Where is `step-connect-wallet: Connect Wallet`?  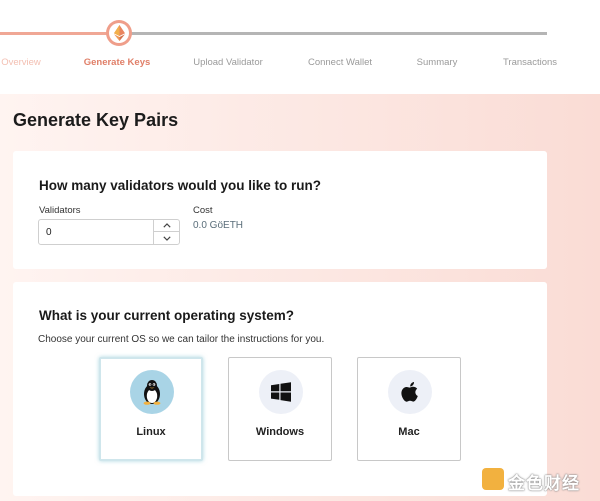 step-connect-wallet: Connect Wallet is located at coordinates (340, 62).